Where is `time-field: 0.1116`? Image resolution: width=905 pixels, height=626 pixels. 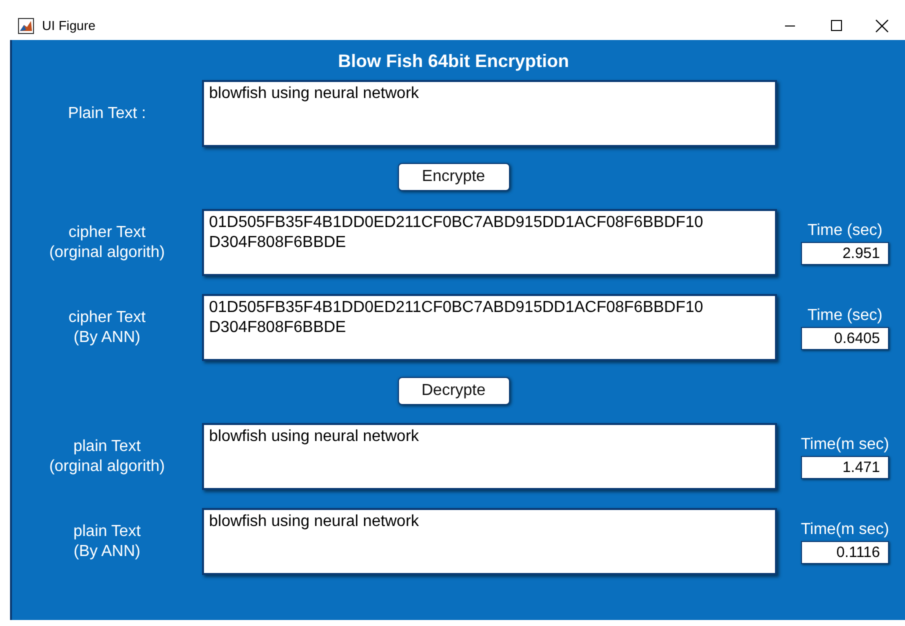 time-field: 0.1116 is located at coordinates (845, 552).